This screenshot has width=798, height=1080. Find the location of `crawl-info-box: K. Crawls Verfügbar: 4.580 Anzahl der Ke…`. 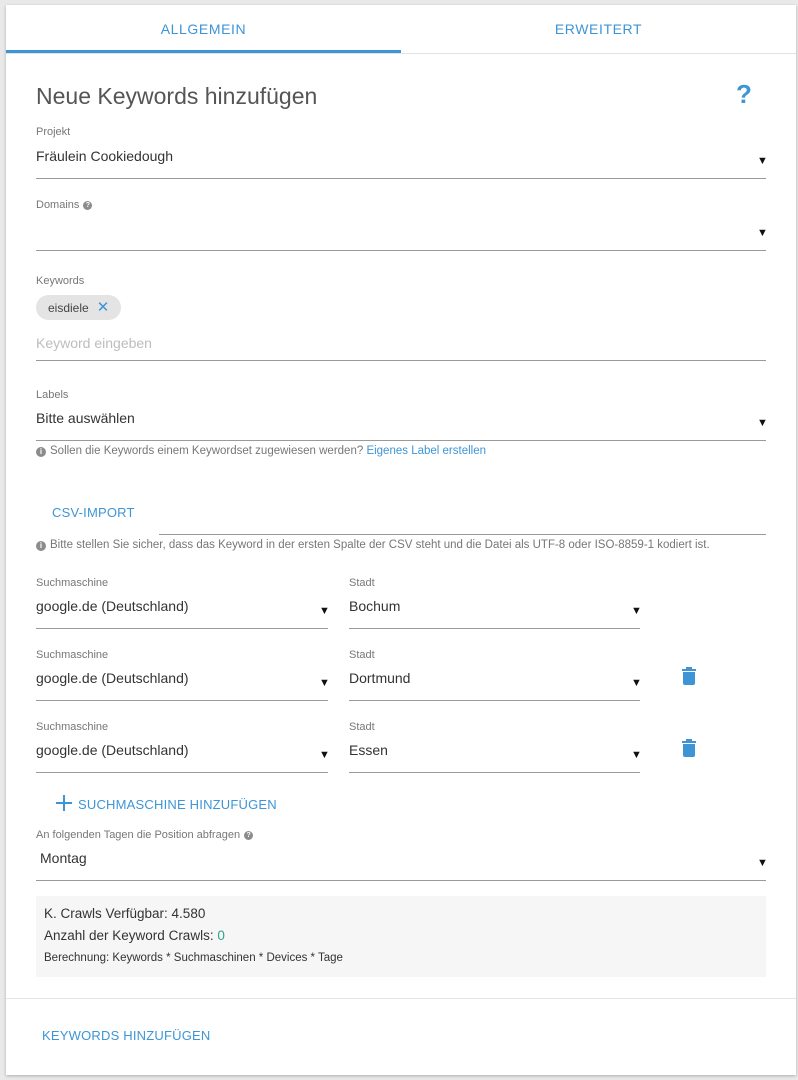

crawl-info-box: K. Crawls Verfügbar: 4.580 Anzahl der Ke… is located at coordinates (401, 936).